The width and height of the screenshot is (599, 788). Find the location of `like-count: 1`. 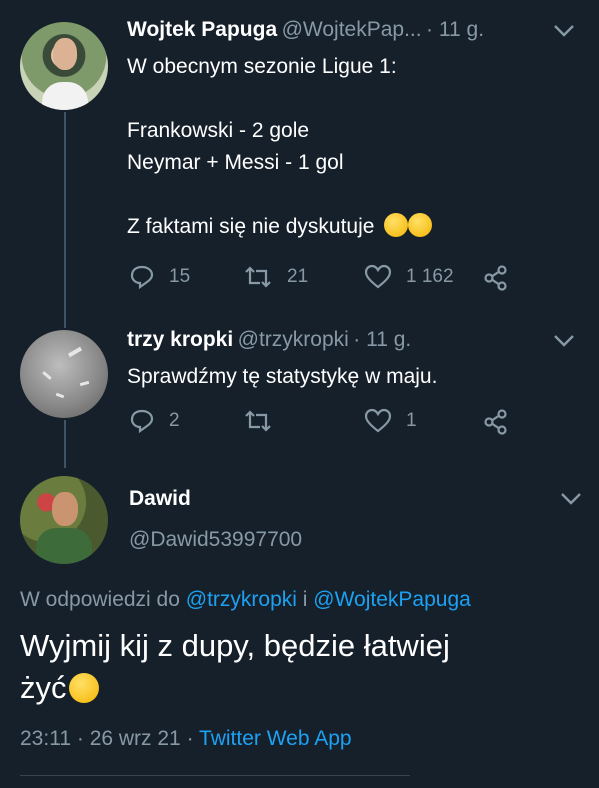

like-count: 1 is located at coordinates (411, 420).